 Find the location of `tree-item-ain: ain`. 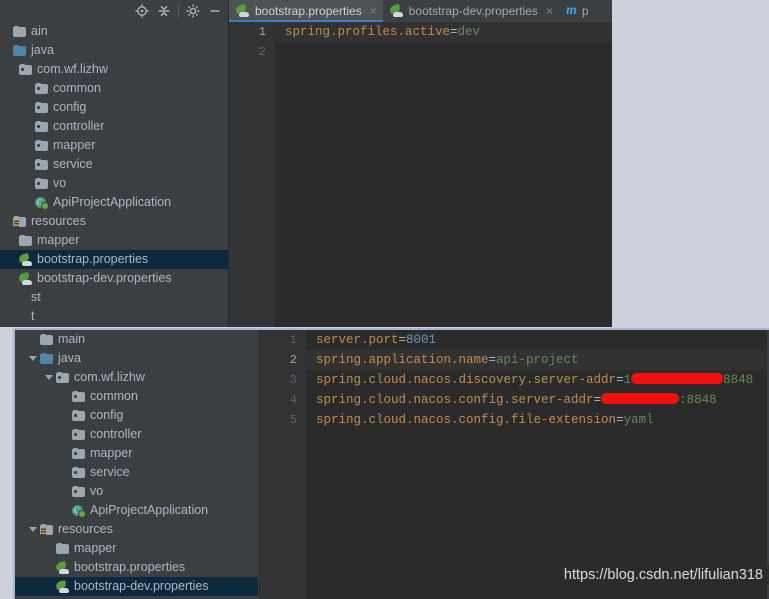

tree-item-ain: ain is located at coordinates (114, 31).